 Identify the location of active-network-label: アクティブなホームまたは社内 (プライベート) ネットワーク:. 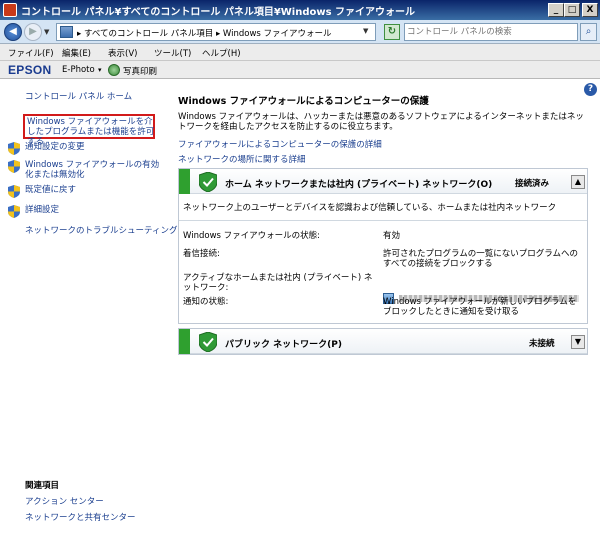
(278, 283).